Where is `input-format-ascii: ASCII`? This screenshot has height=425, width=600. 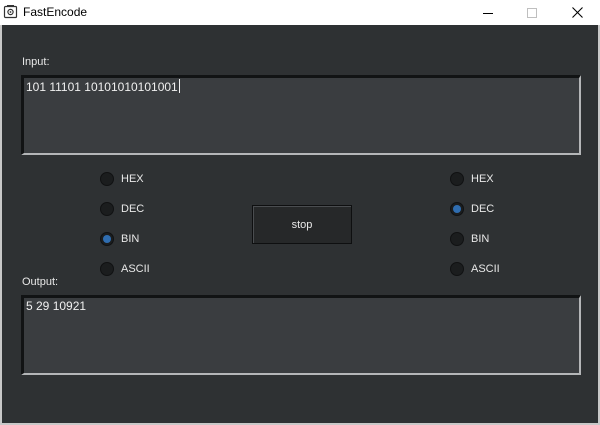 input-format-ascii: ASCII is located at coordinates (125, 269).